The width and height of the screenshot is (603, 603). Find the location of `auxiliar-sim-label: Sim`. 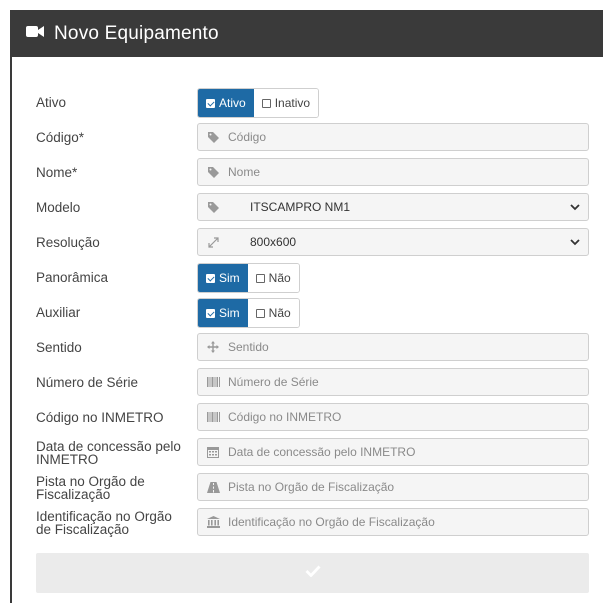

auxiliar-sim-label: Sim is located at coordinates (229, 313).